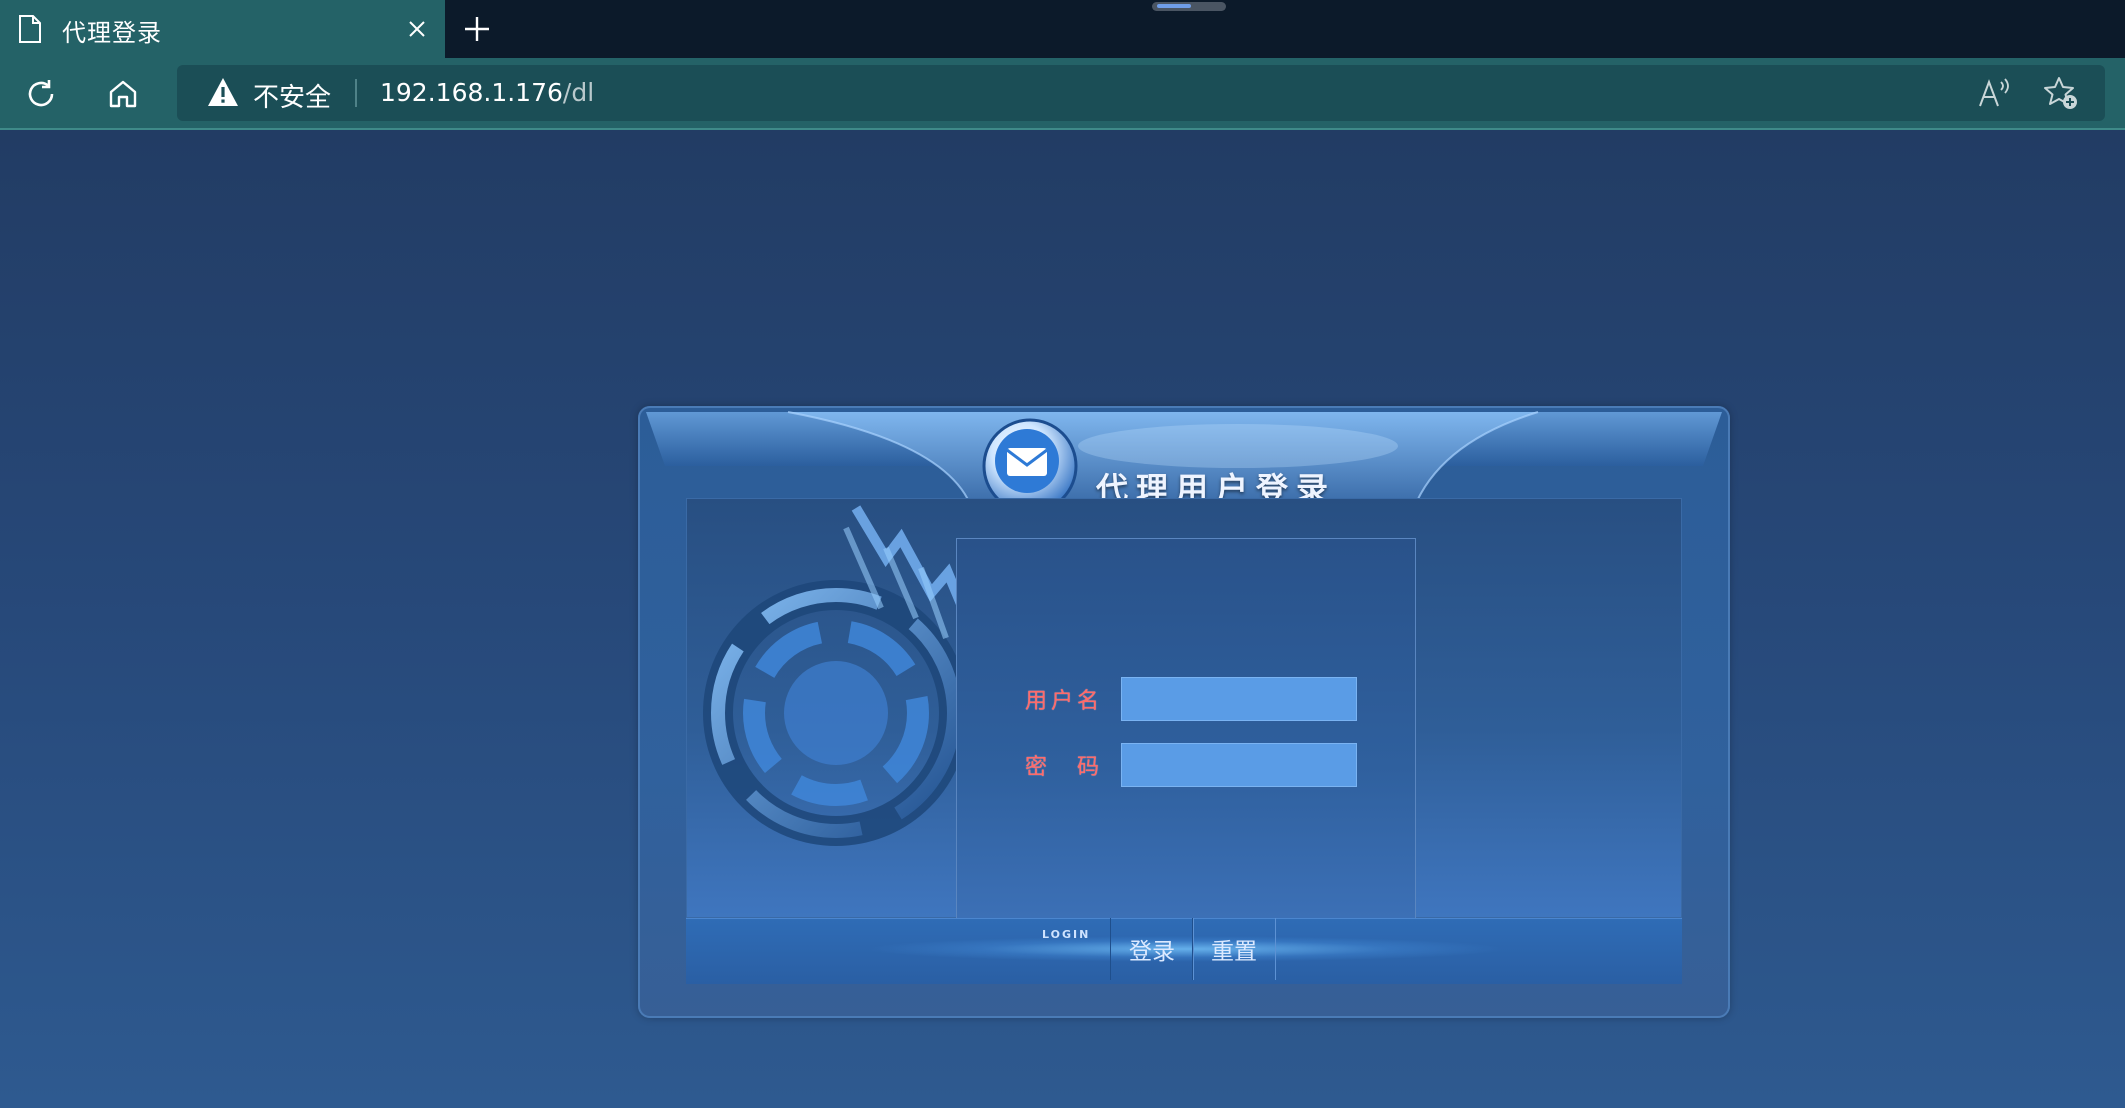  What do you see at coordinates (112, 33) in the screenshot?
I see `tab-title: 代理登录` at bounding box center [112, 33].